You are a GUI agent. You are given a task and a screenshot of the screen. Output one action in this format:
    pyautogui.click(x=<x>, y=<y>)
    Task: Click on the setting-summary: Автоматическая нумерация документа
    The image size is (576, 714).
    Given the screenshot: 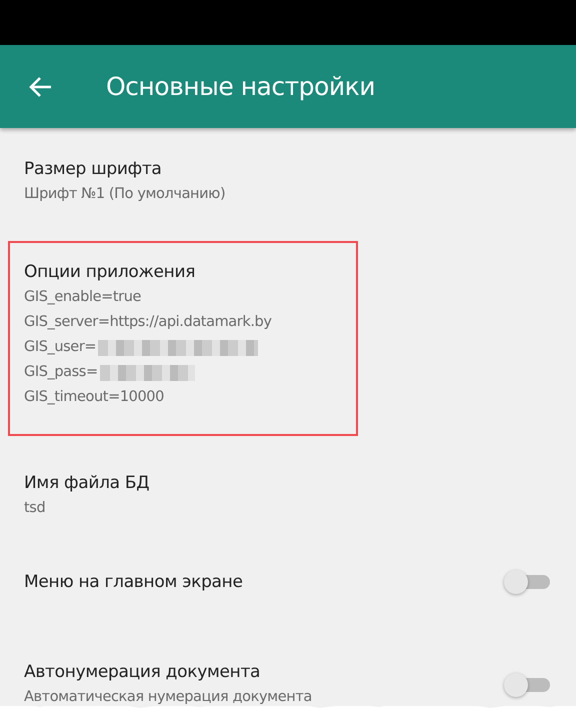 What is the action you would take?
    pyautogui.click(x=168, y=697)
    